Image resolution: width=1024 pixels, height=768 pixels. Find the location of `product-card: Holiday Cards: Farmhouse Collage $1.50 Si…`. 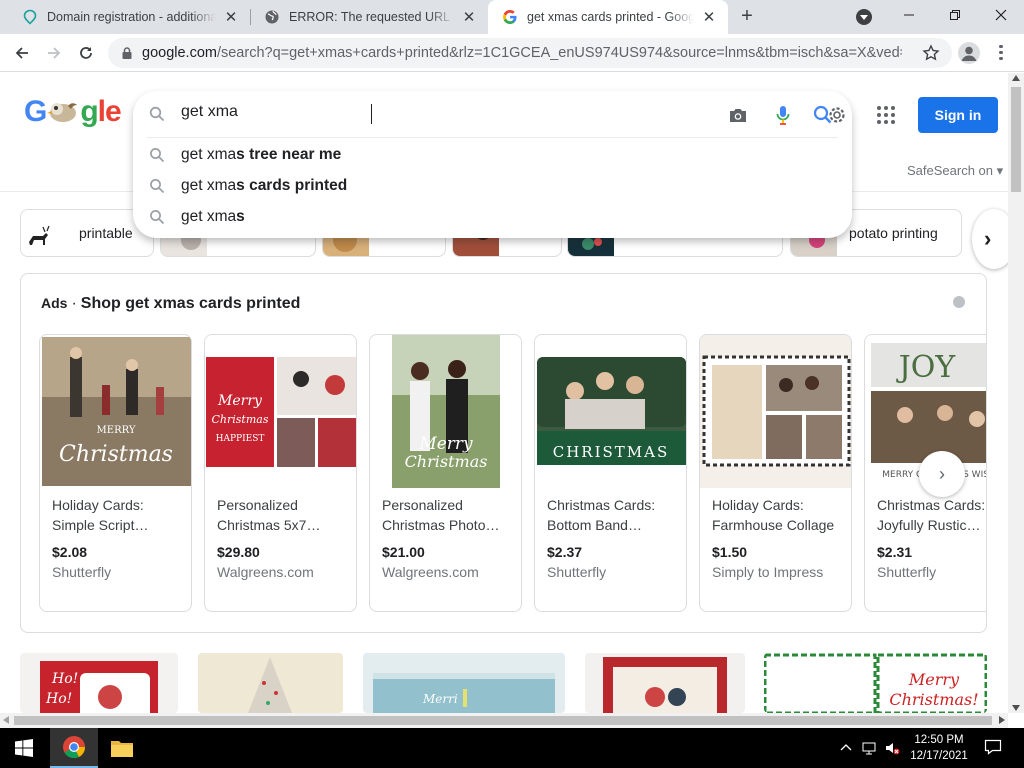

product-card: Holiday Cards: Farmhouse Collage $1.50 Si… is located at coordinates (775, 473).